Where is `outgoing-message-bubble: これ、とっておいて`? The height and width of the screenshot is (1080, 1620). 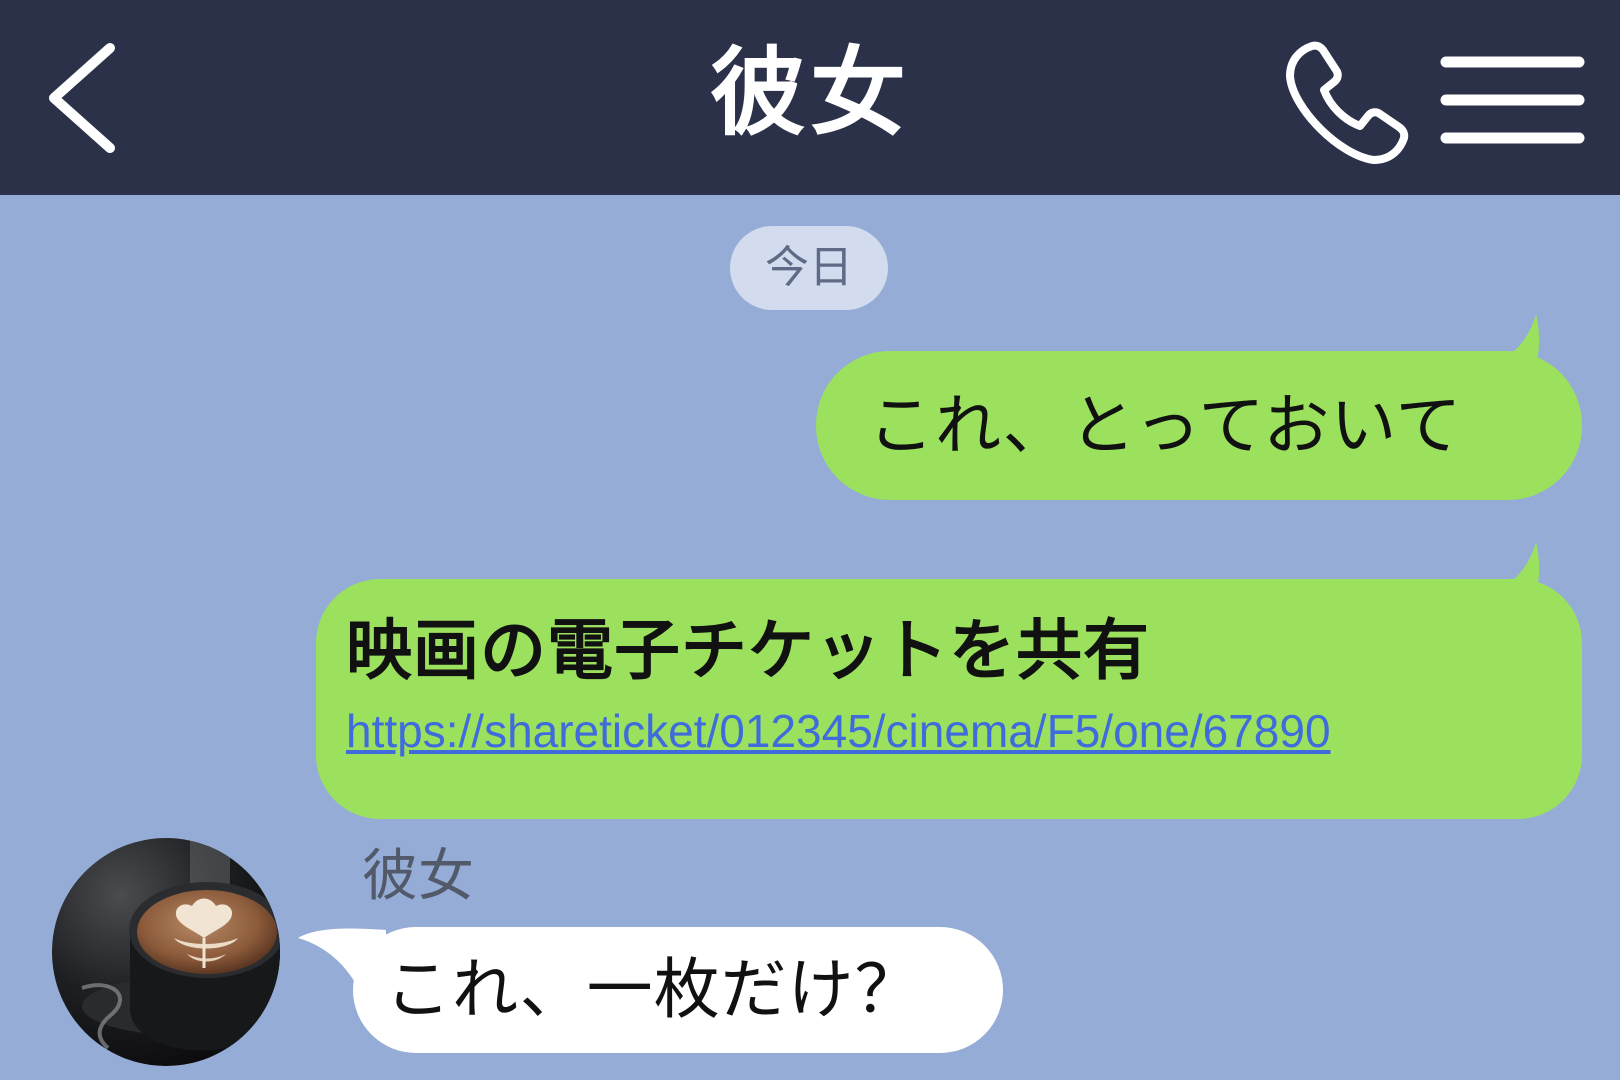
outgoing-message-bubble: これ、とっておいて is located at coordinates (1199, 425).